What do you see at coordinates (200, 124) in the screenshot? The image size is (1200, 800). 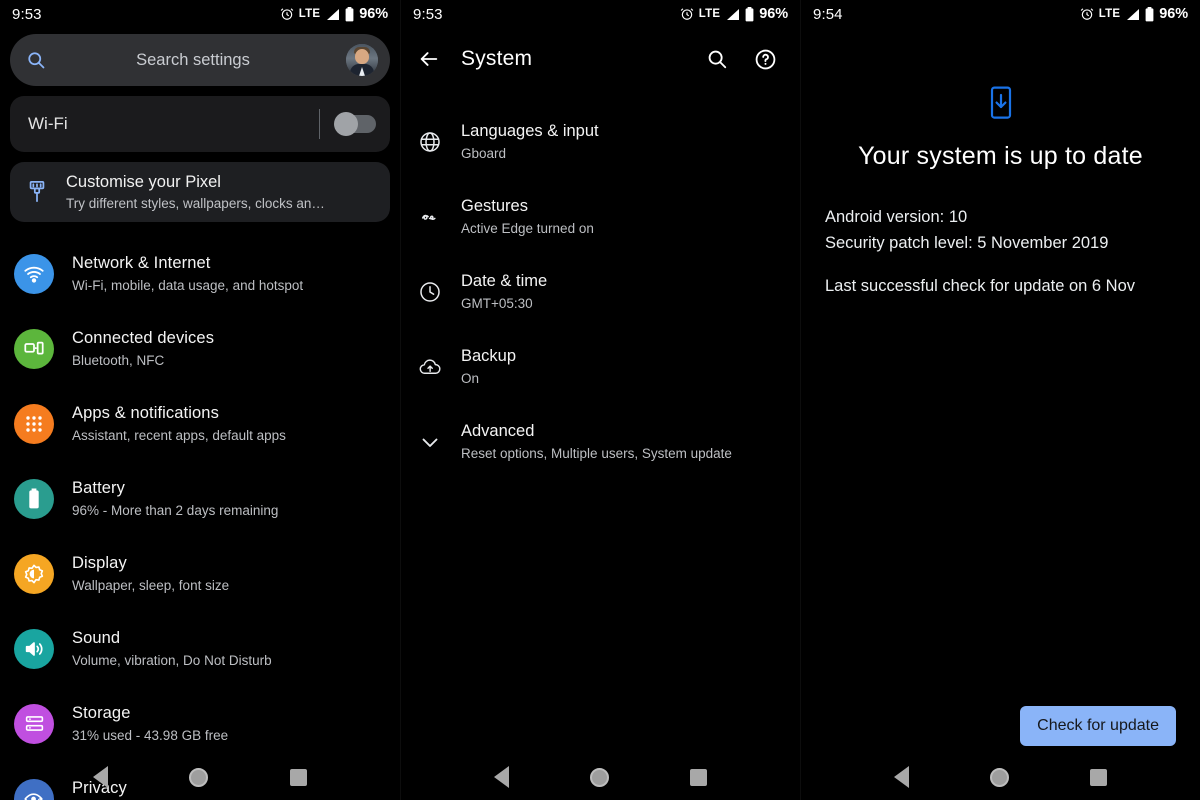 I see `wifi-quick-setting-row: Wi-Fi` at bounding box center [200, 124].